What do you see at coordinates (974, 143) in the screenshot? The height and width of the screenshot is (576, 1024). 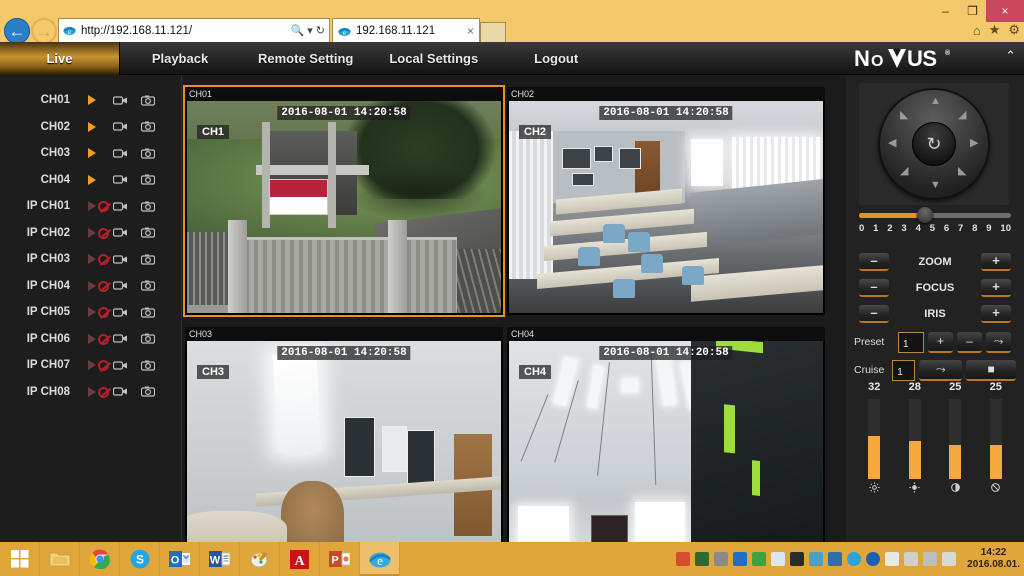 I see `ptz-right-icon: ▶` at bounding box center [974, 143].